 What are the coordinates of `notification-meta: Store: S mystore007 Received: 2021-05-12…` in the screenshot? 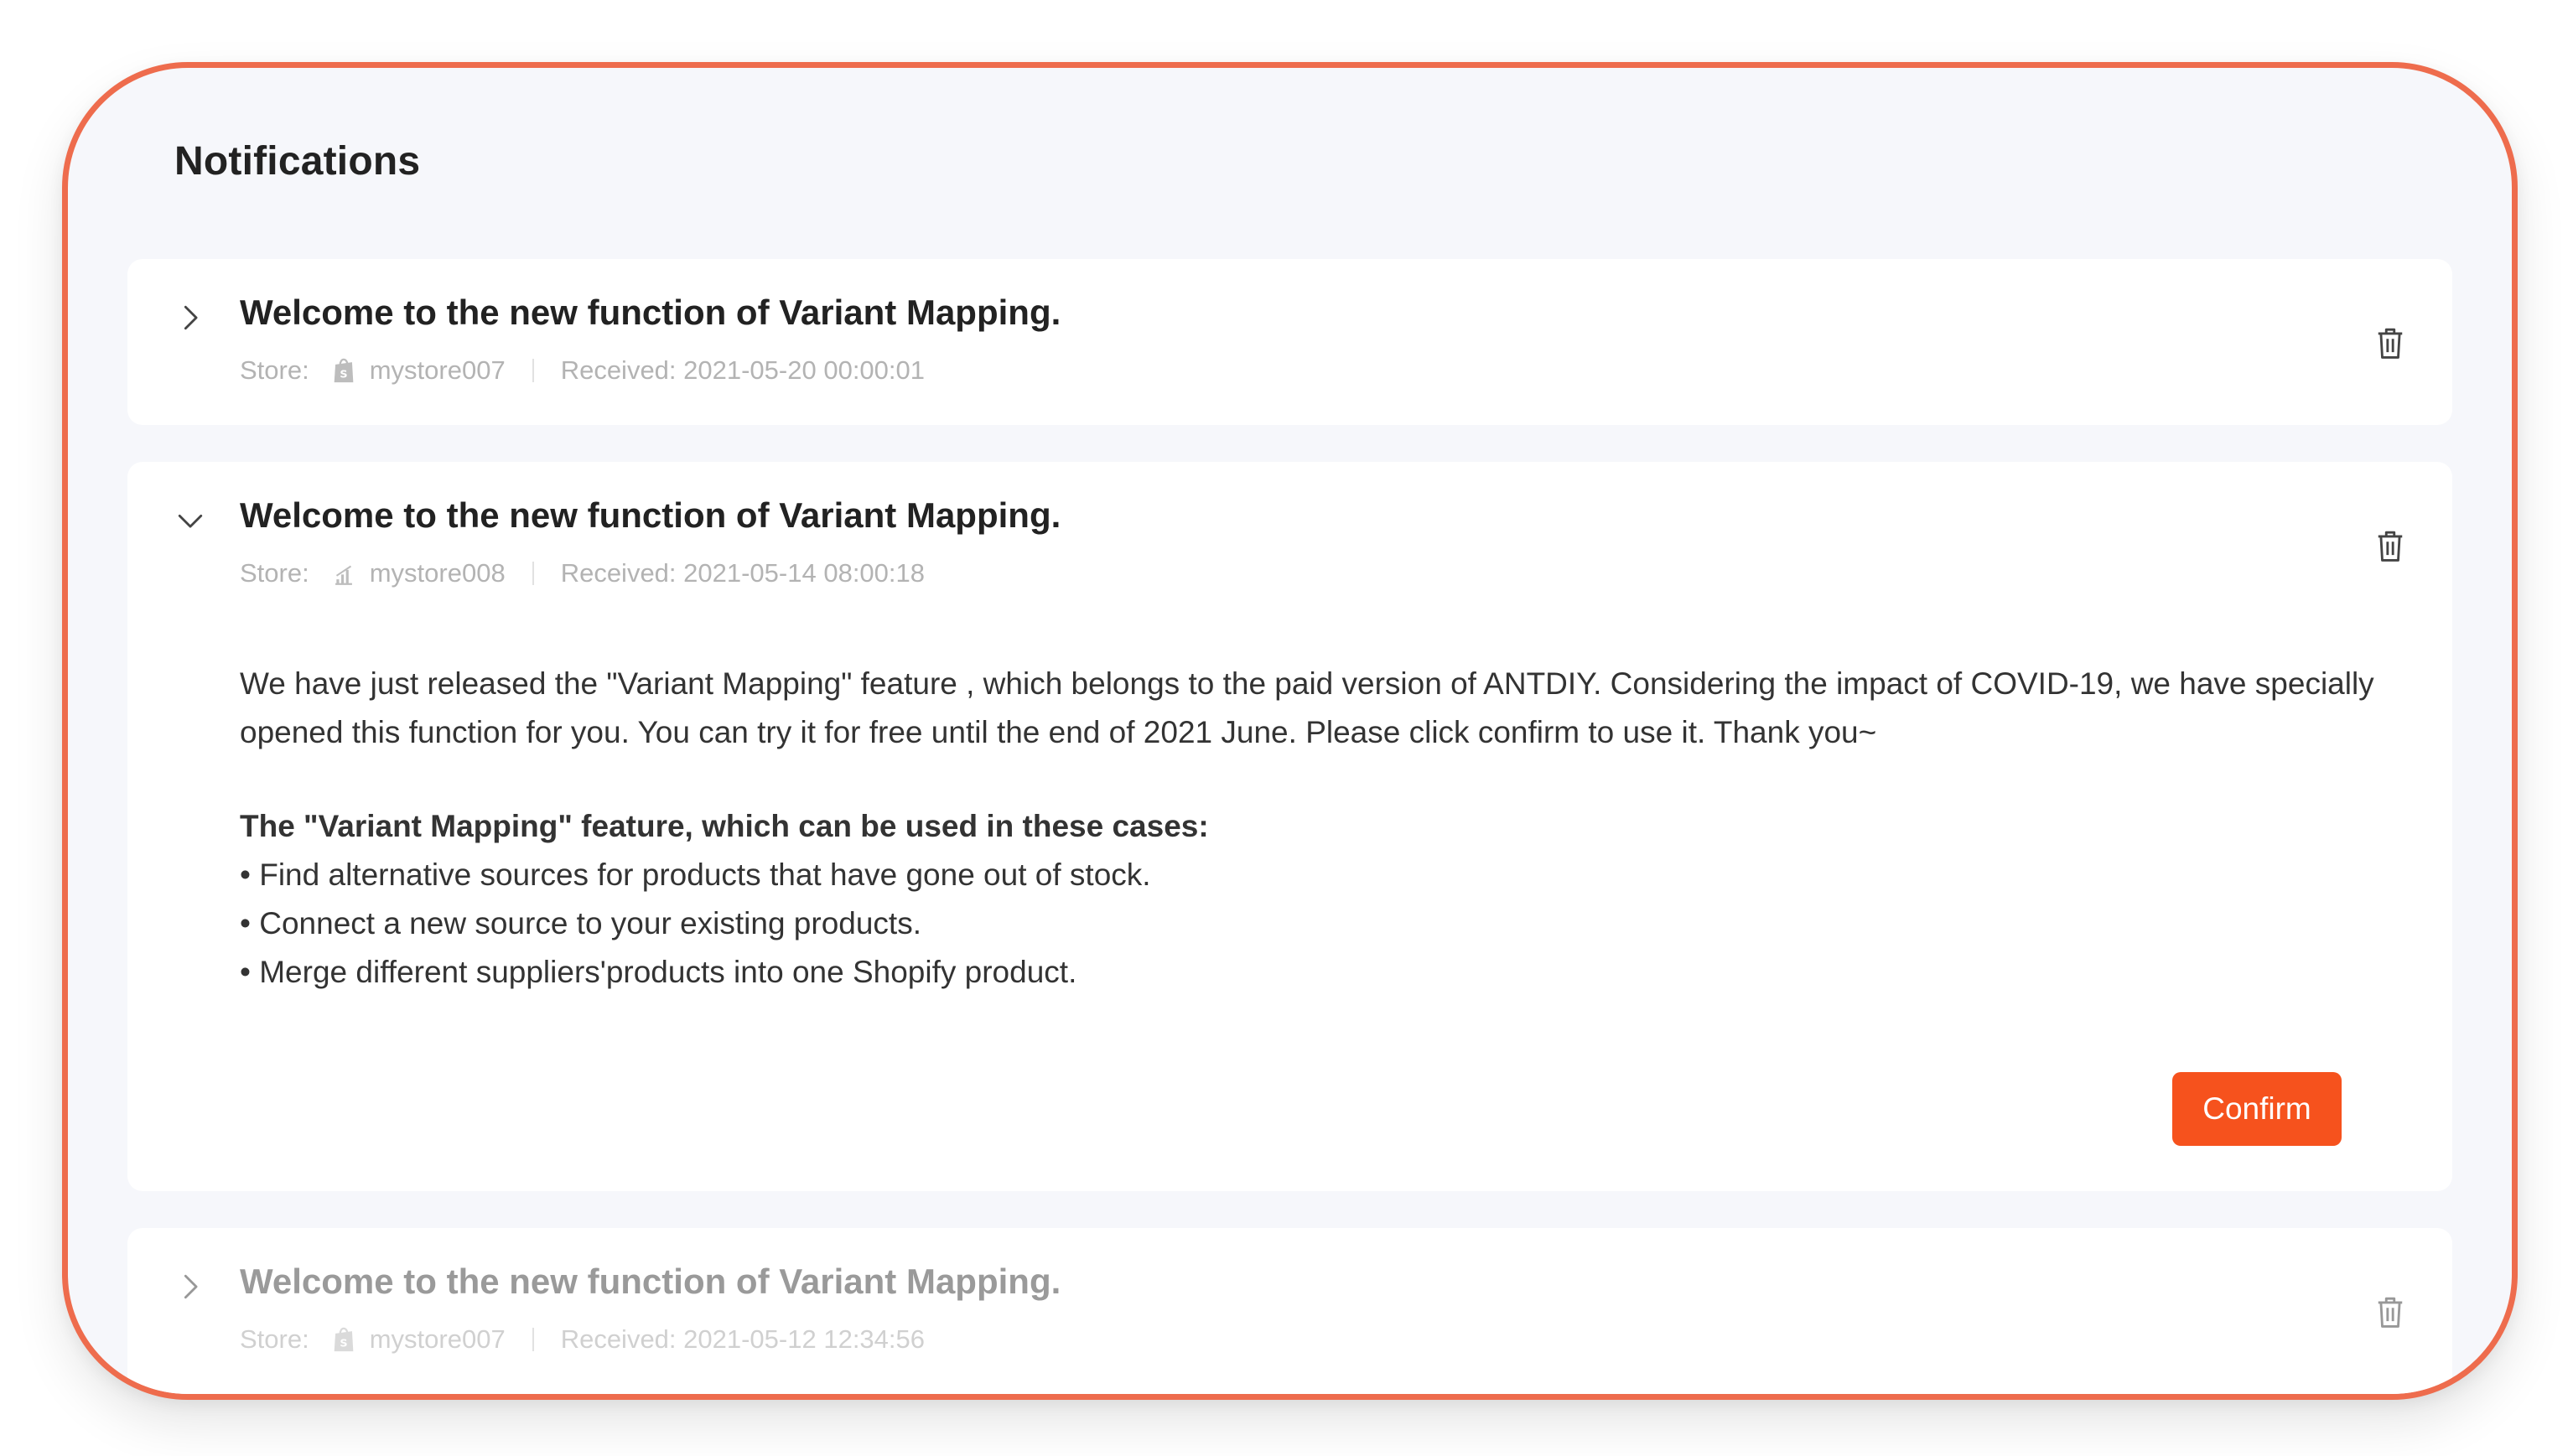 It's located at (582, 1339).